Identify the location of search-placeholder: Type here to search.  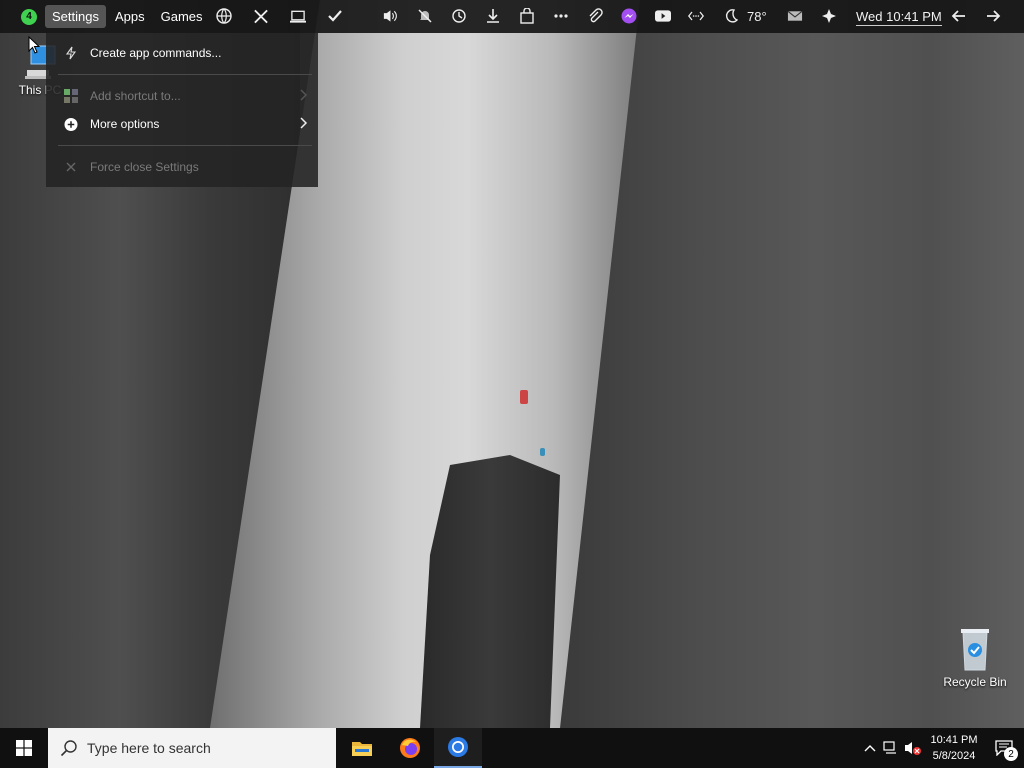
(149, 748).